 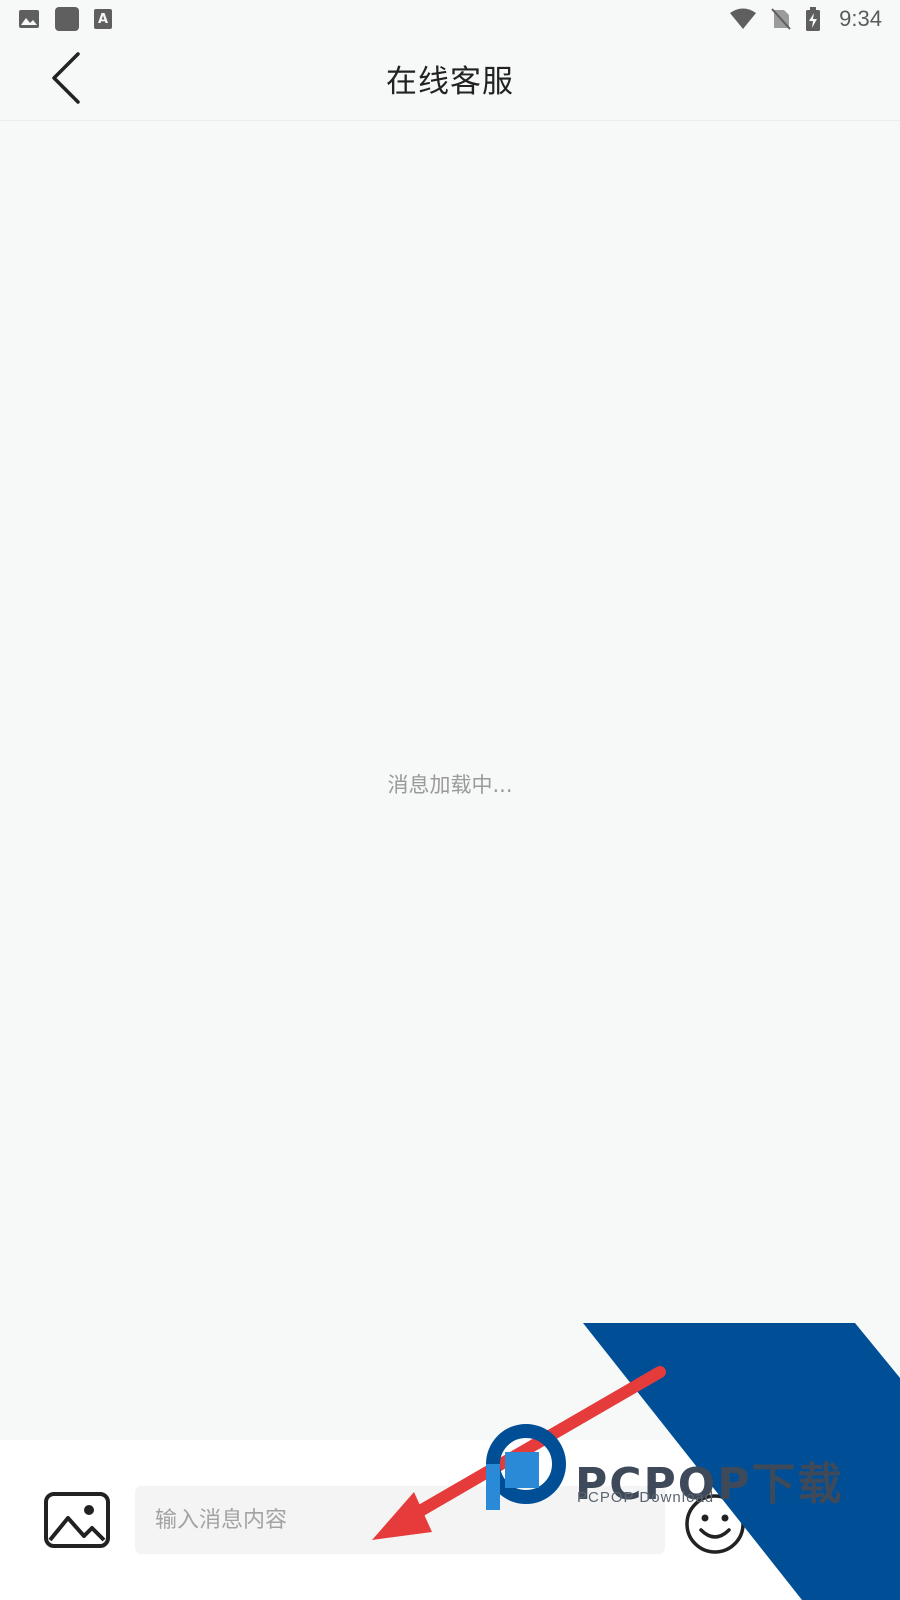 I want to click on smiley-icon, so click(x=715, y=1524).